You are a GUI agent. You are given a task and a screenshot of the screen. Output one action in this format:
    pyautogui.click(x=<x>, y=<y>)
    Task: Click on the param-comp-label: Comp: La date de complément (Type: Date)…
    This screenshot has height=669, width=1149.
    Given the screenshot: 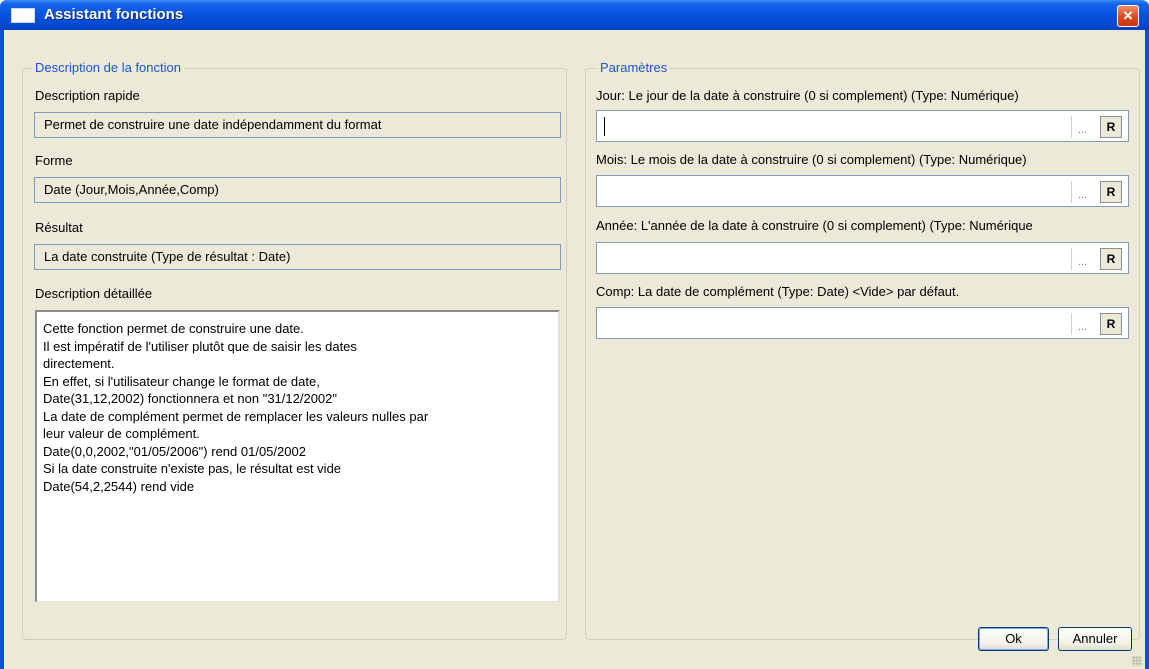 What is the action you would take?
    pyautogui.click(x=778, y=291)
    